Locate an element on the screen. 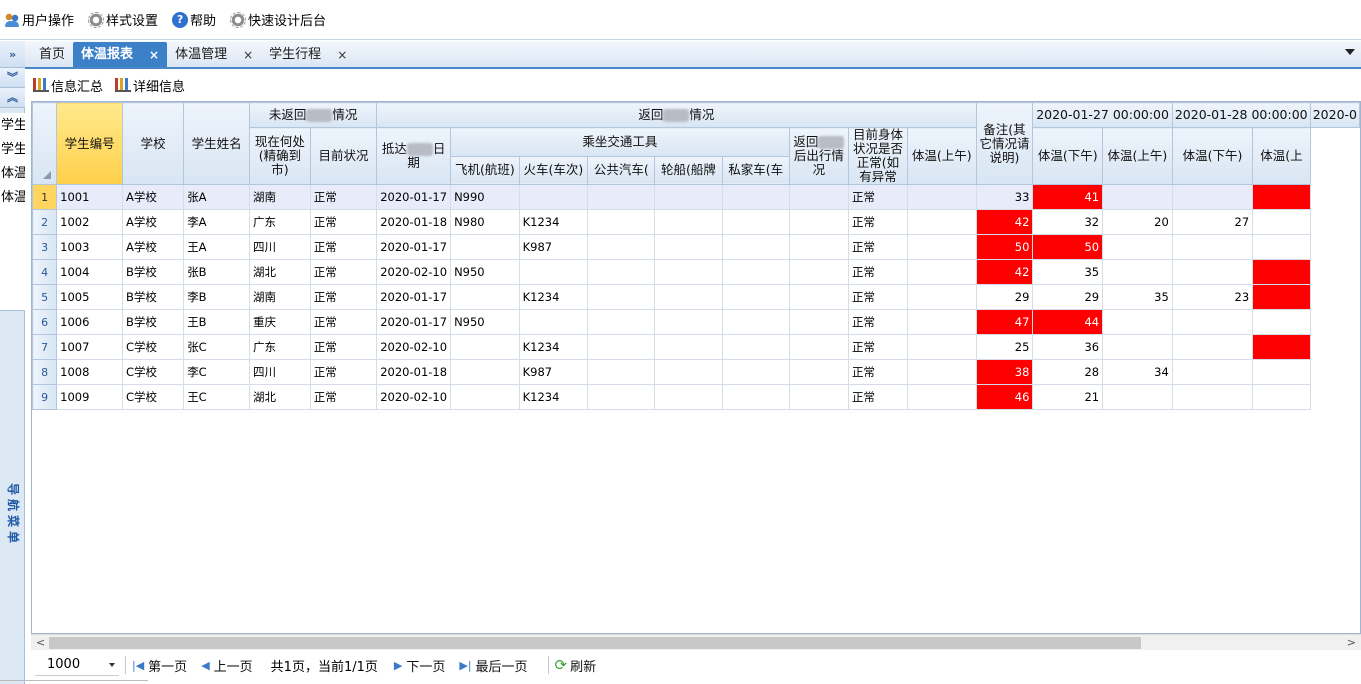  cell-name: 李B is located at coordinates (217, 297).